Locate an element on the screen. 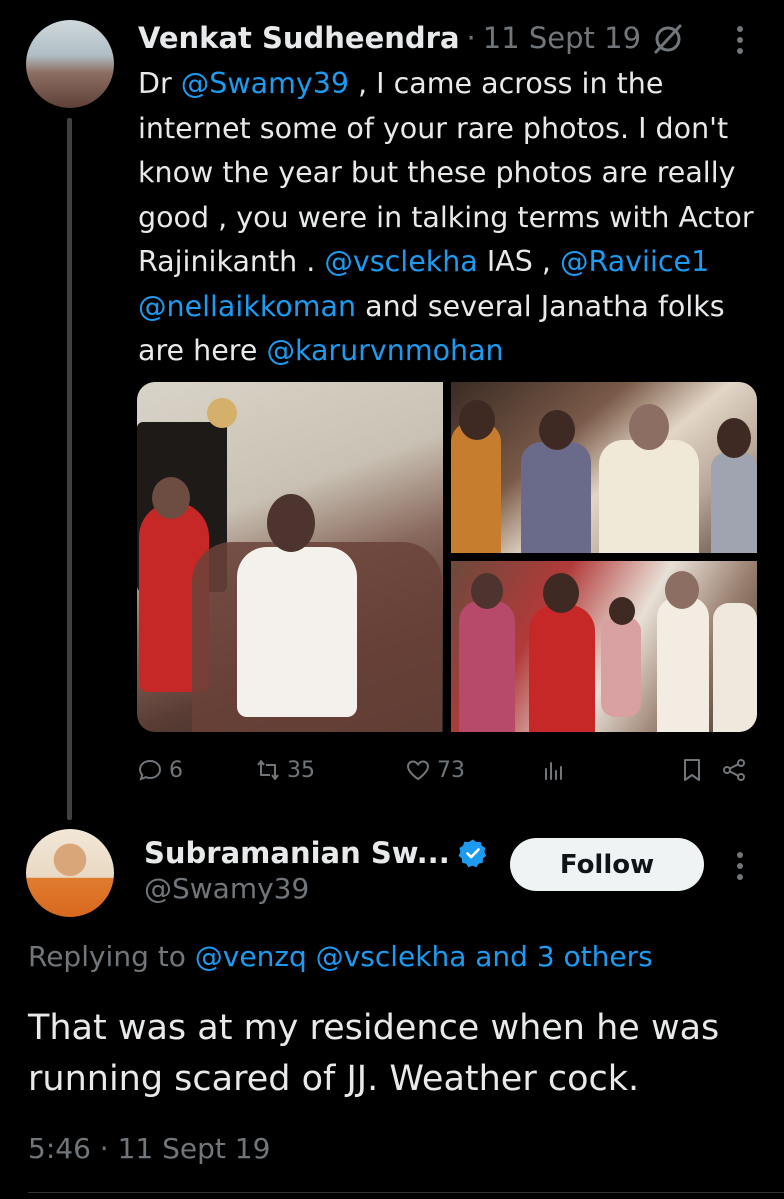 This screenshot has height=1199, width=784. replying-to-prefix: Replying to is located at coordinates (111, 956).